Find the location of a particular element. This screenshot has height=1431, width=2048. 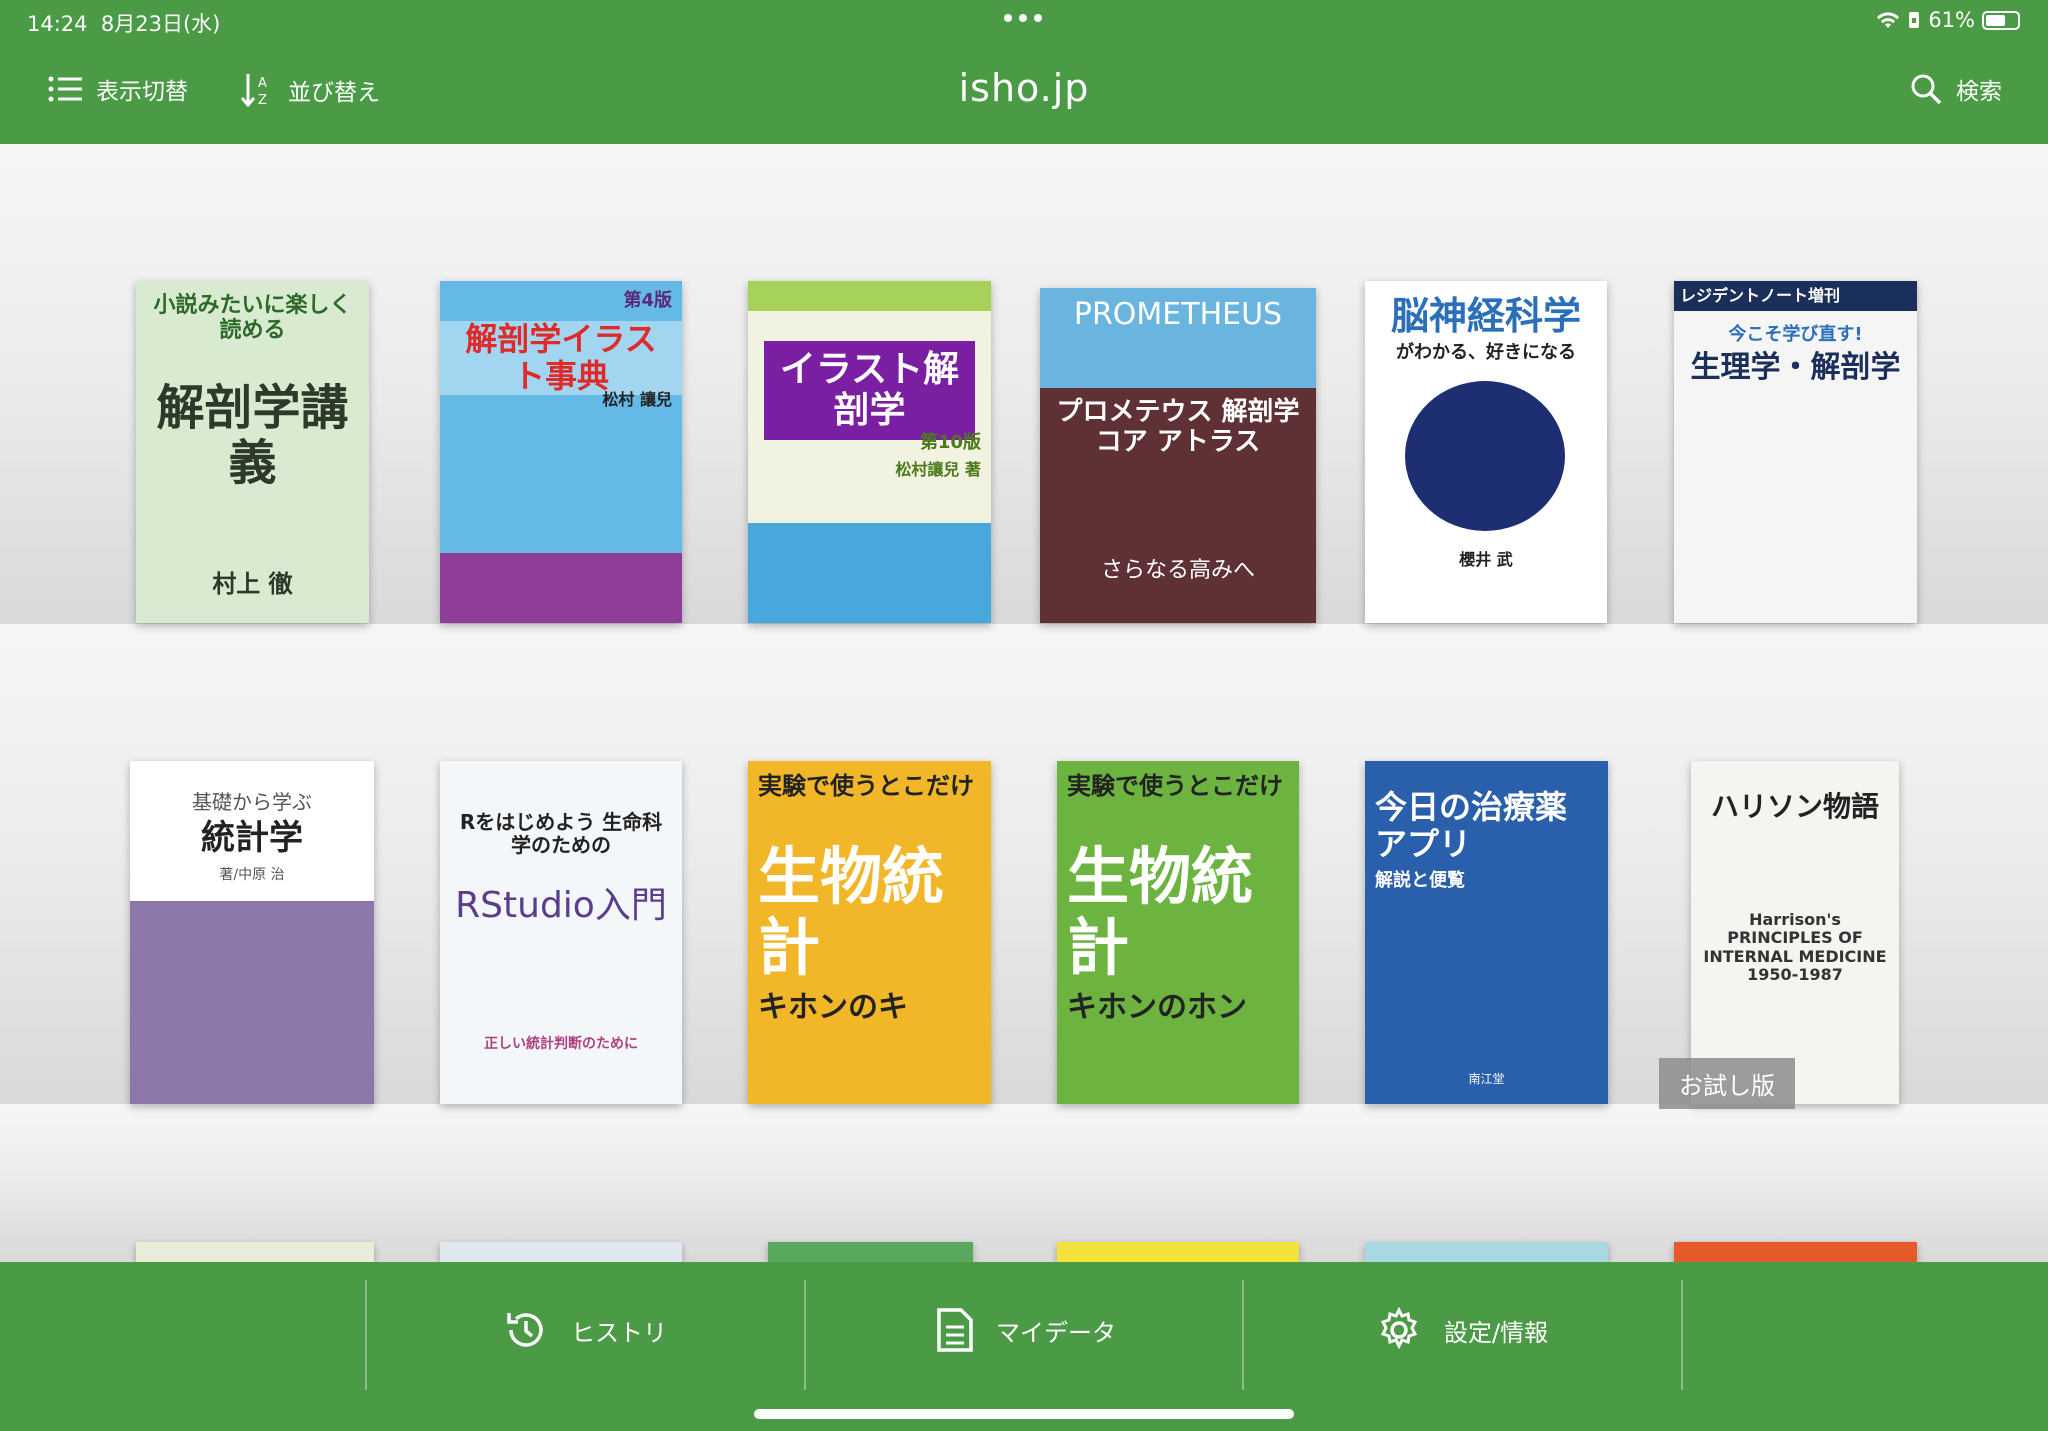

book-cover: レジデントノート増刊 今こそ学び直す! 生理学・解剖学 is located at coordinates (1795, 452).